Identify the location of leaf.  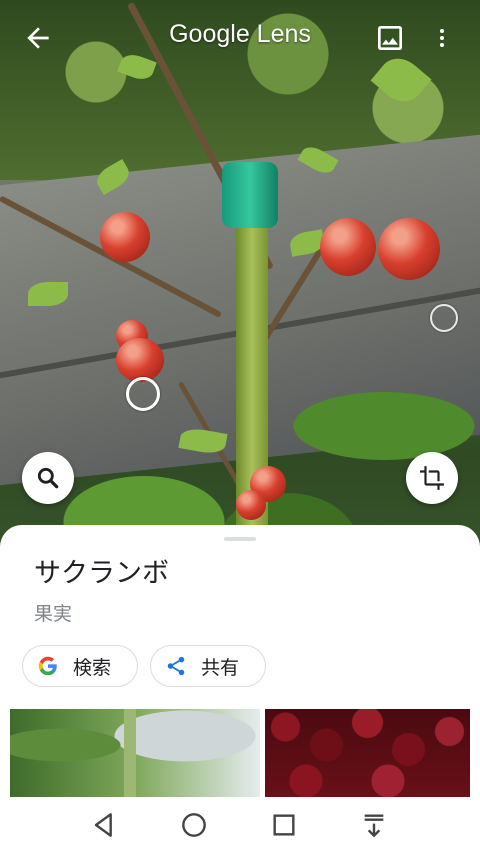
(48, 294).